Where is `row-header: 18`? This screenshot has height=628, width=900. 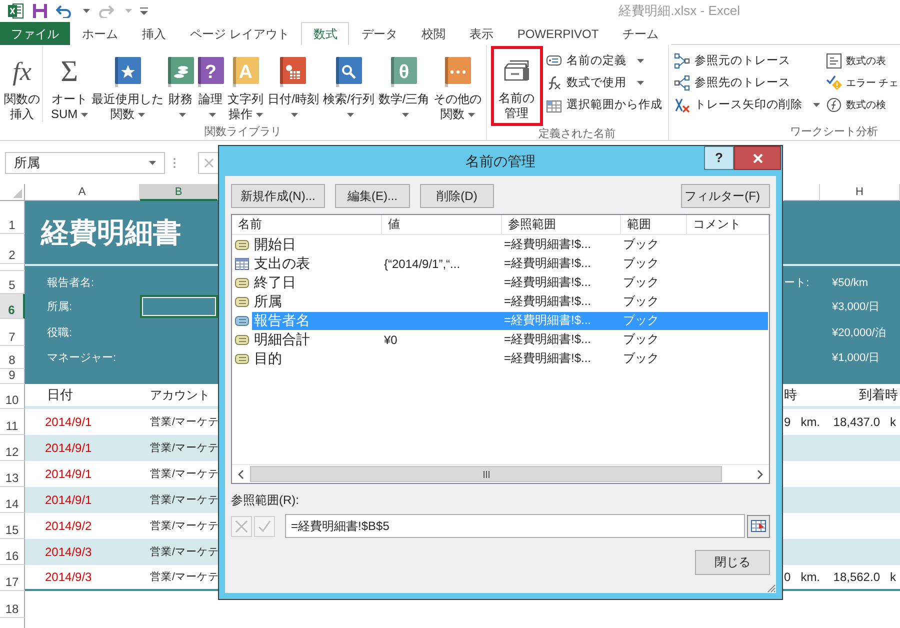
row-header: 18 is located at coordinates (12, 604).